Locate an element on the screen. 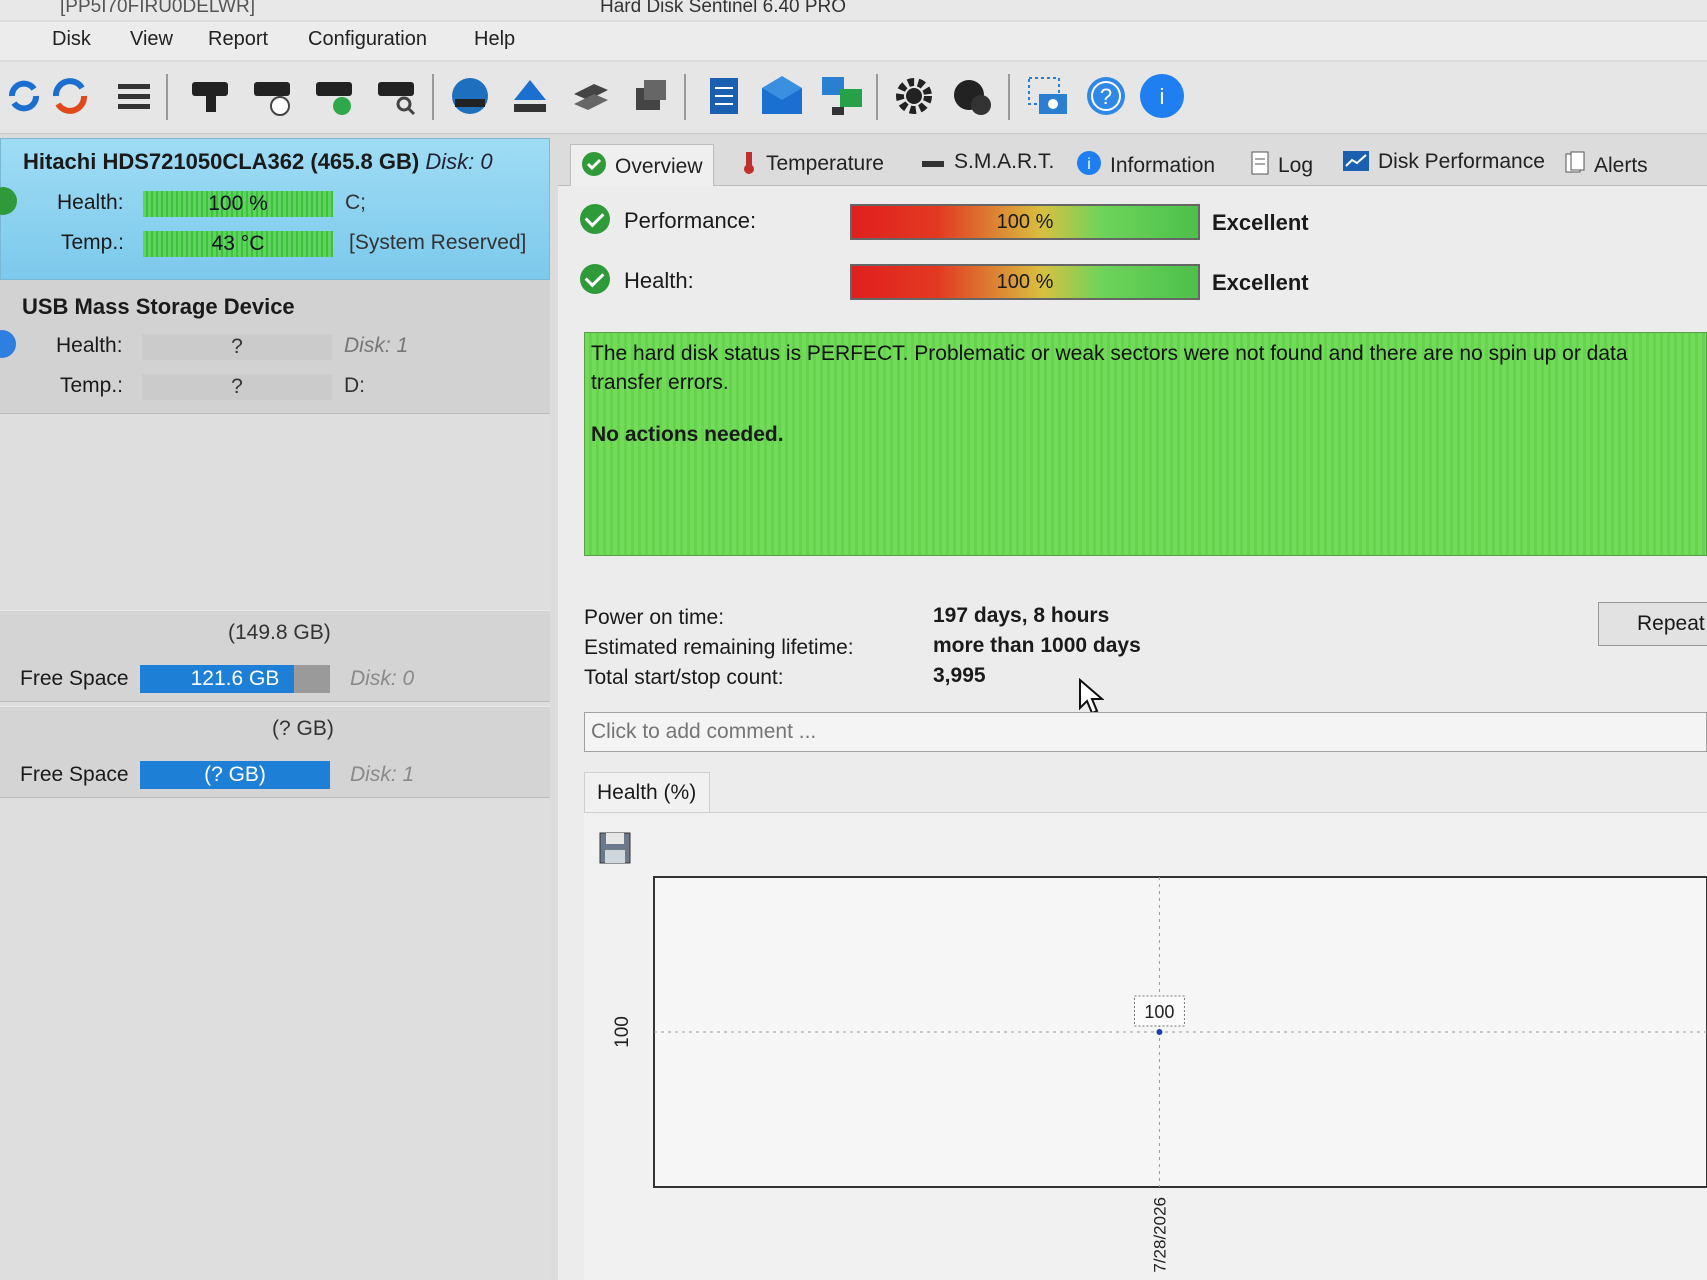 The width and height of the screenshot is (1707, 1280). tab-smart: S.M.A.R.T. is located at coordinates (987, 165).